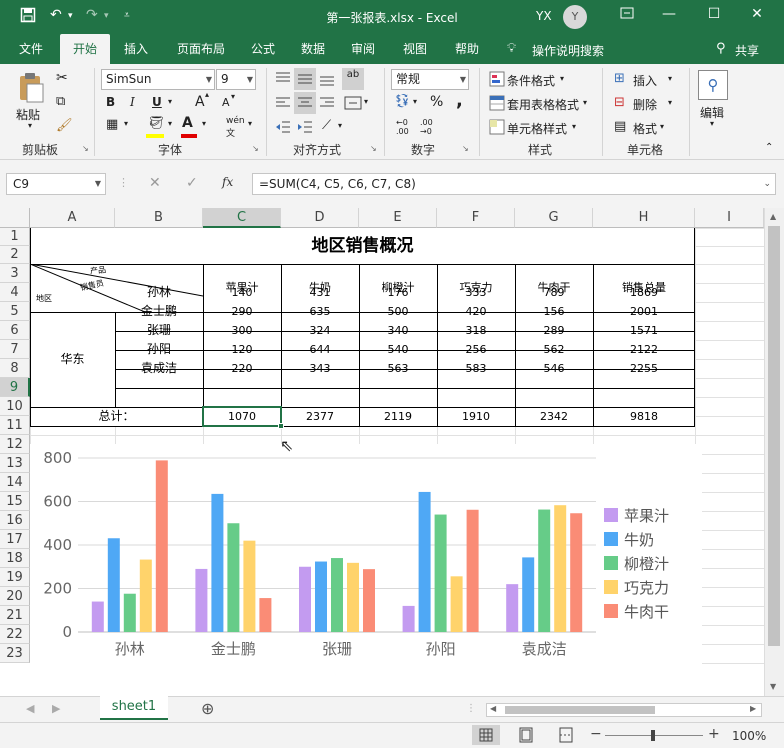  Describe the element at coordinates (158, 79) in the screenshot. I see `font-name-dropdown: SimSun ▼` at that location.